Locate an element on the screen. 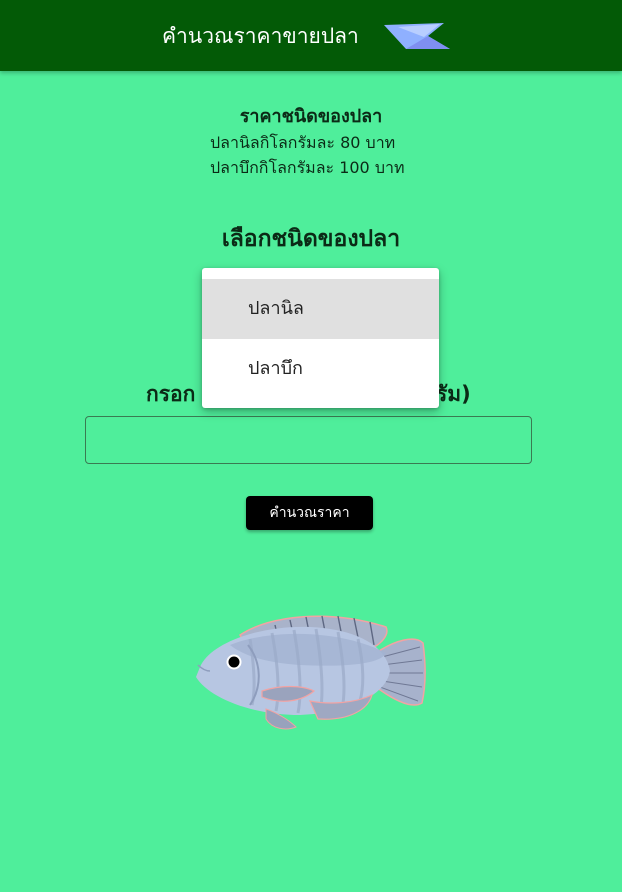 This screenshot has width=622, height=892. weight-label-end: รัม) is located at coordinates (453, 394).